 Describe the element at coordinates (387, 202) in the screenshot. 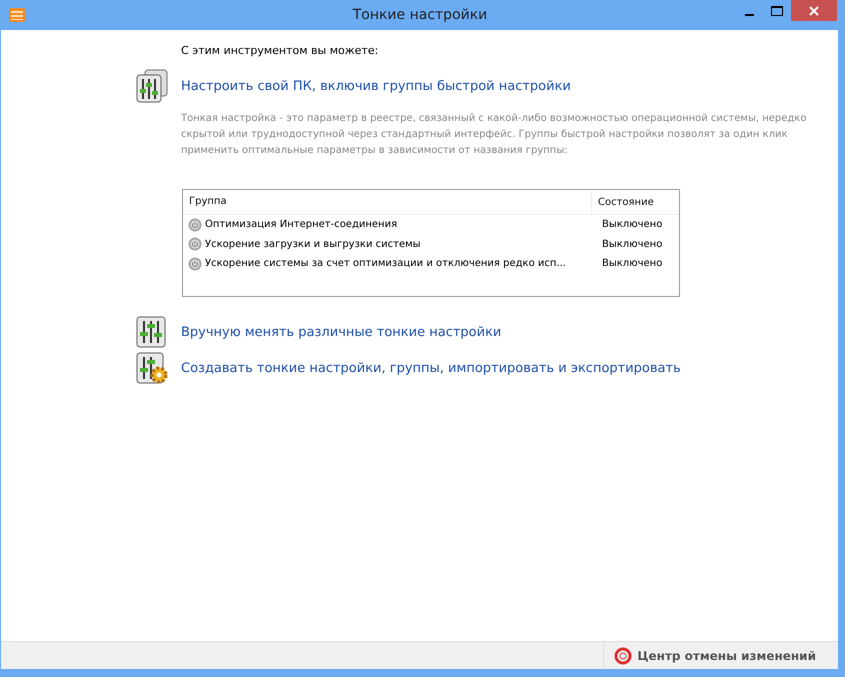

I see `column-header: Группа` at that location.